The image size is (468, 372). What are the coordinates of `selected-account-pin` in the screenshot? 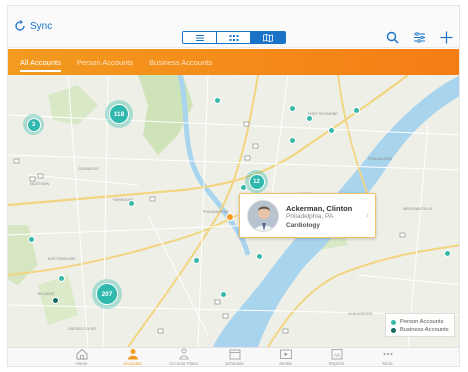 It's located at (230, 217).